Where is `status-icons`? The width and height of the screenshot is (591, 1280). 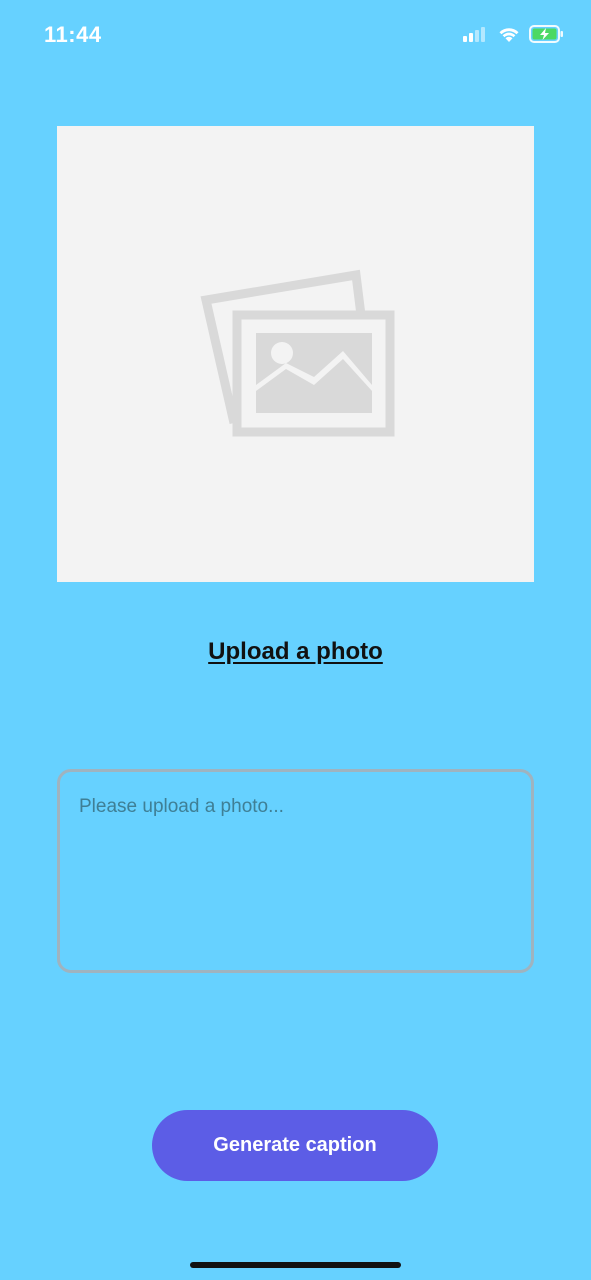 status-icons is located at coordinates (514, 36).